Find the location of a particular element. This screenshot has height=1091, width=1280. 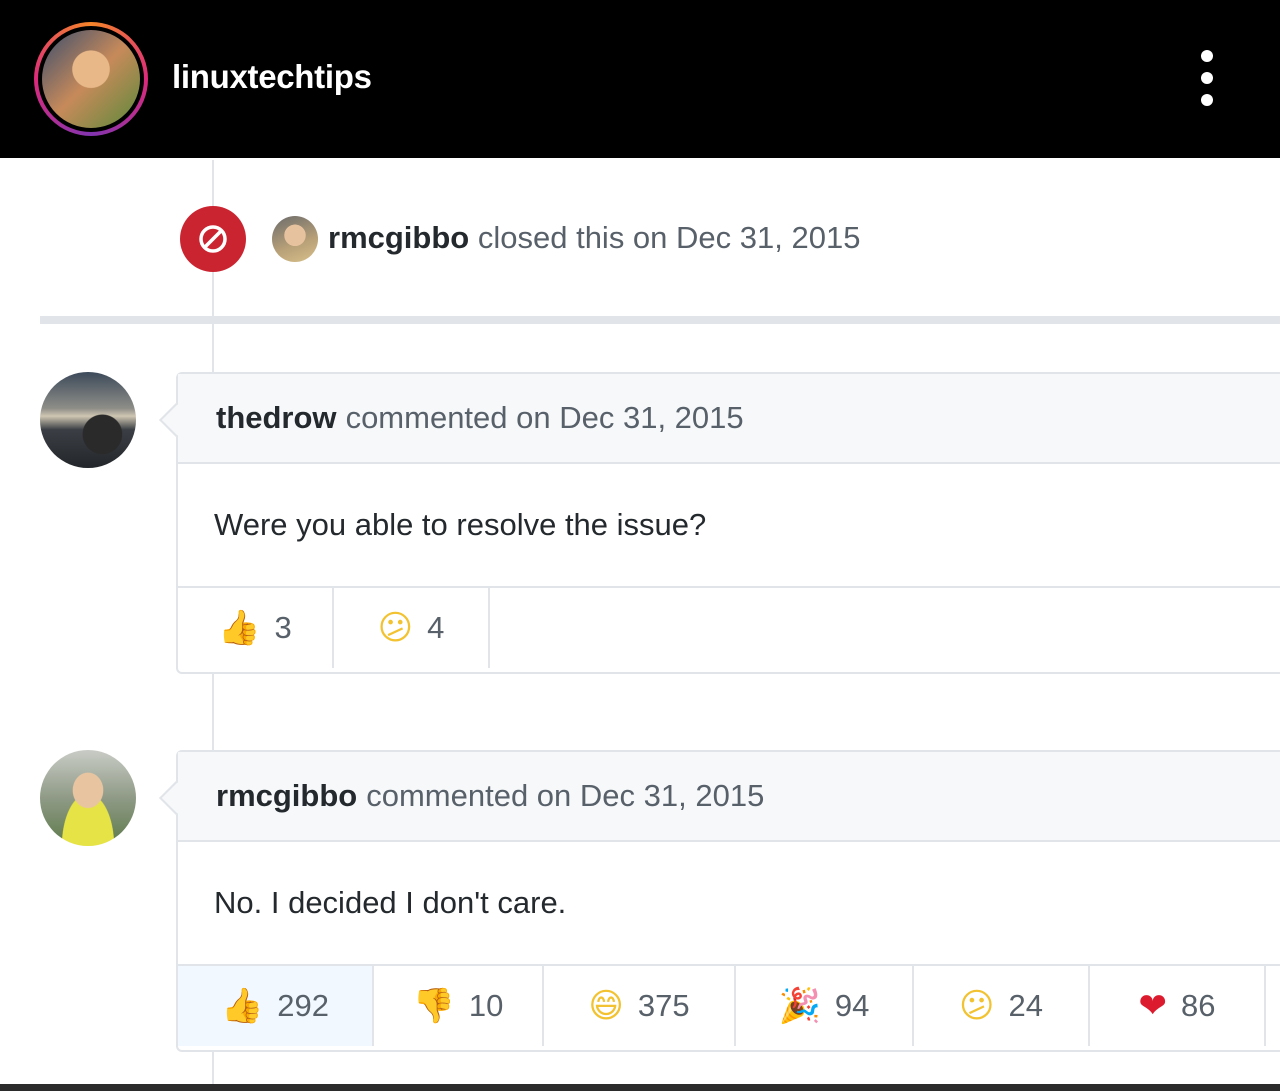

closed-event-description: closed this on Dec 31, 2015 is located at coordinates (669, 237).